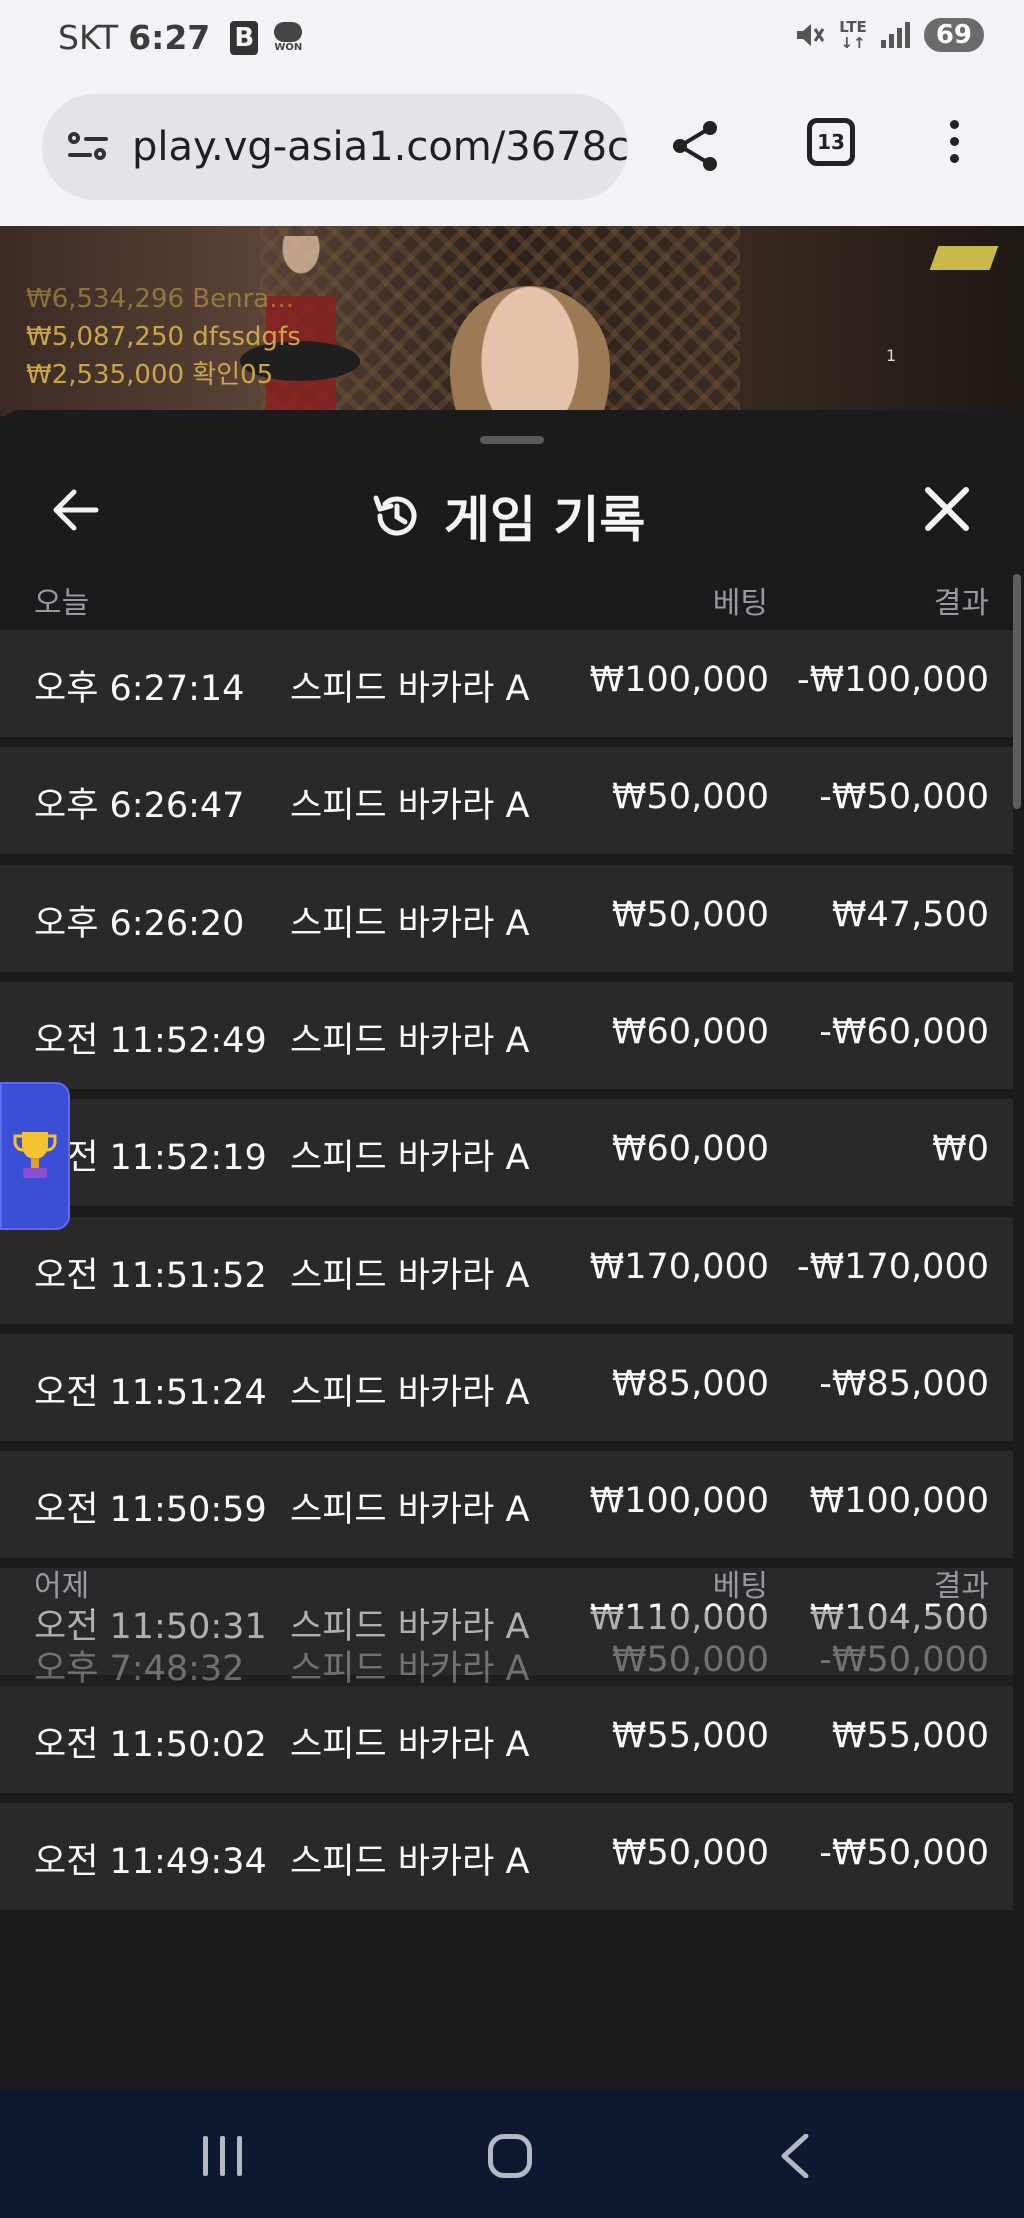 The width and height of the screenshot is (1024, 2218). I want to click on home-button, so click(510, 2156).